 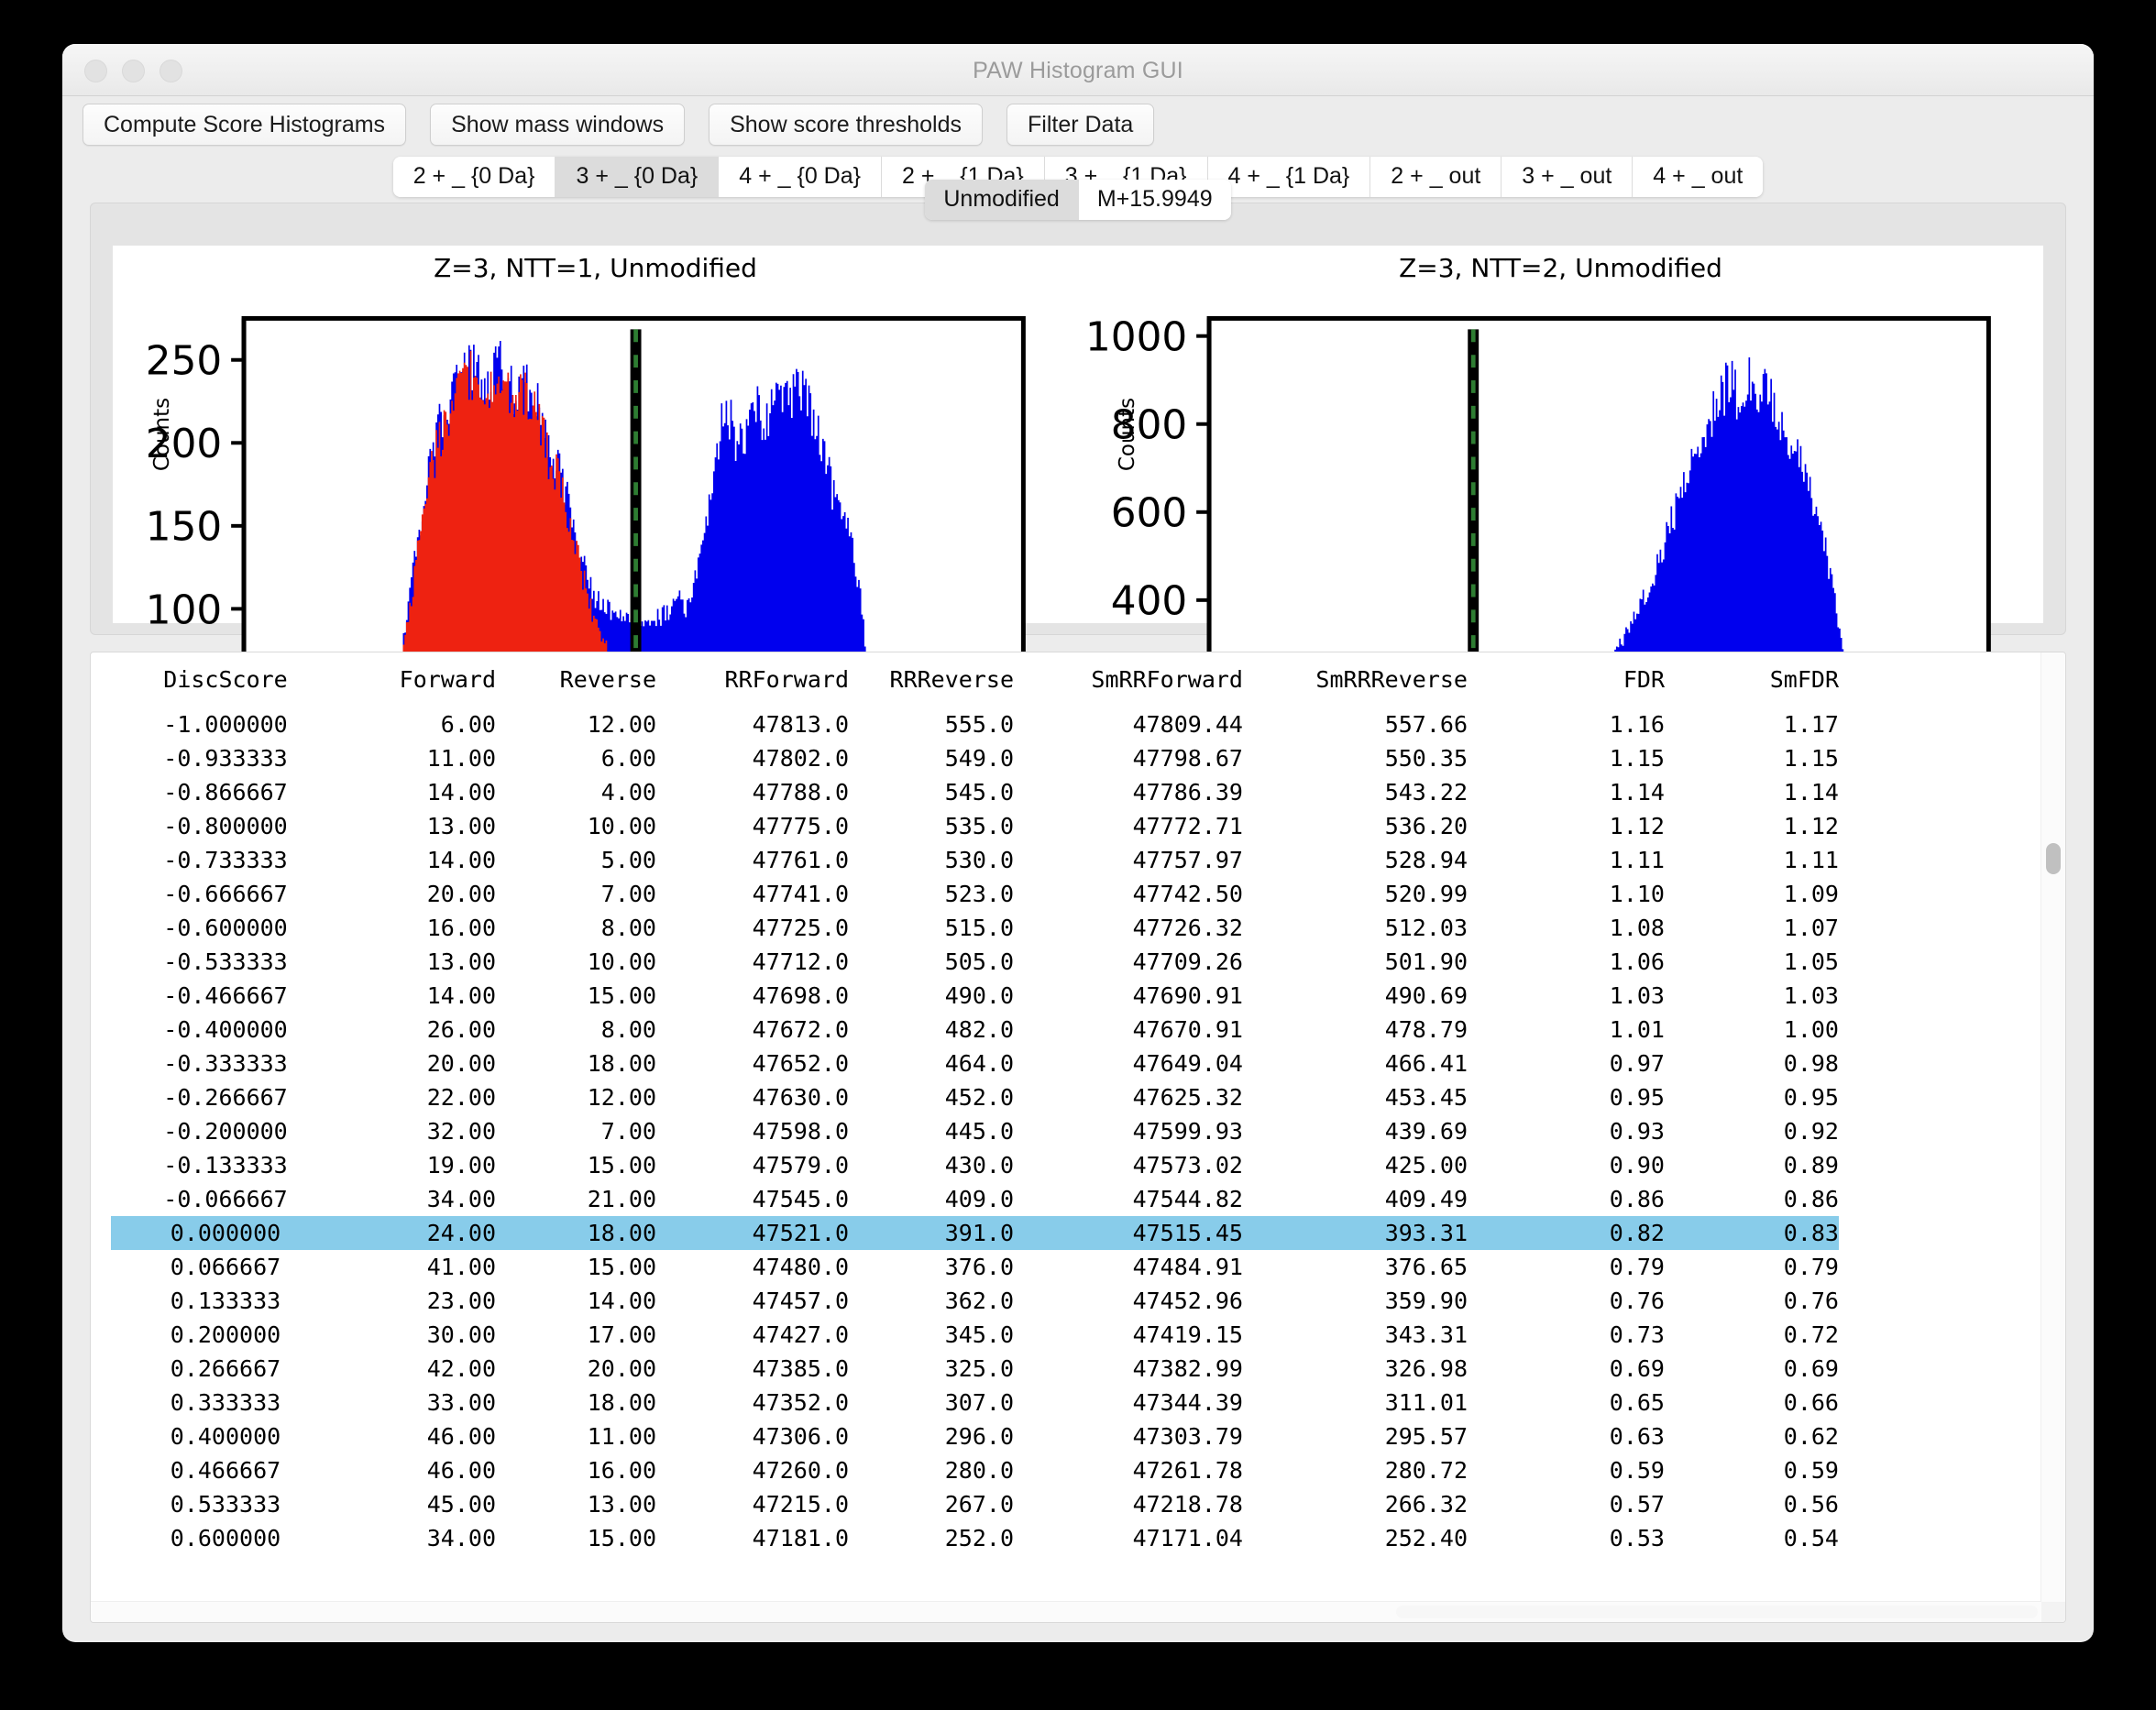 What do you see at coordinates (225, 1436) in the screenshot?
I see `table-cell-discscore: 0.400000` at bounding box center [225, 1436].